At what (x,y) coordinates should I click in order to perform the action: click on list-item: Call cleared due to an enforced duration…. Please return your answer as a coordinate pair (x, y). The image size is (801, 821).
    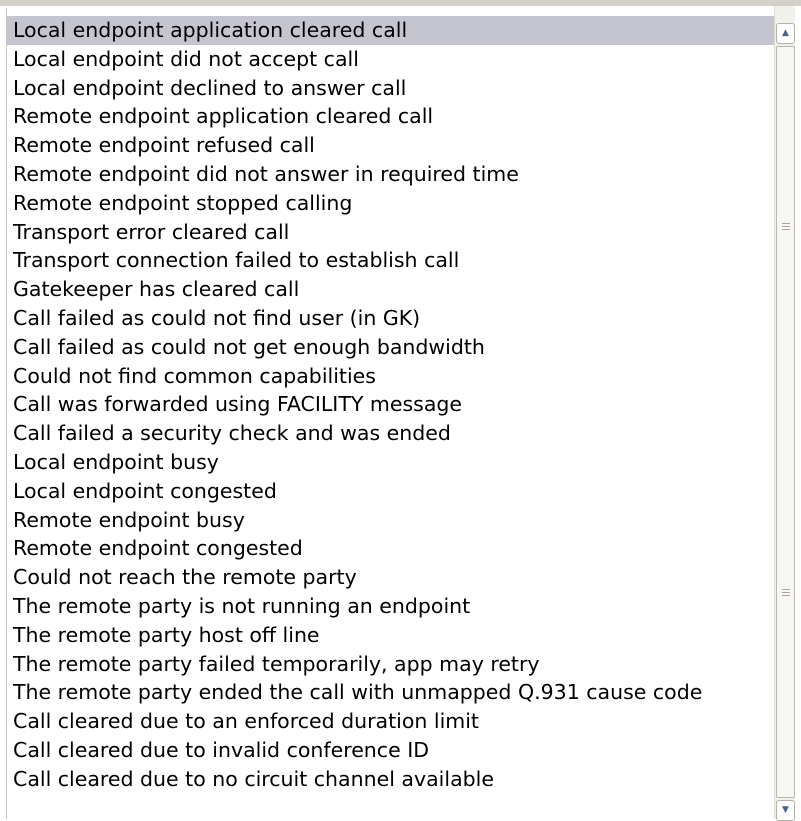
    Looking at the image, I should click on (392, 721).